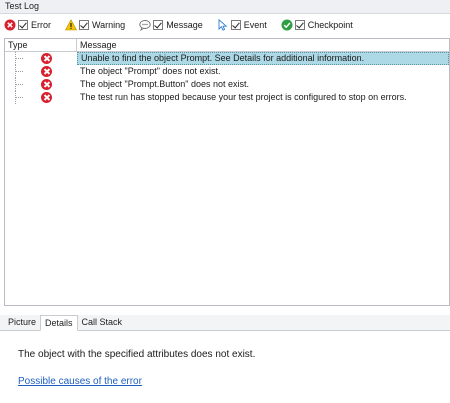 This screenshot has width=450, height=403. What do you see at coordinates (225, 323) in the screenshot?
I see `details-tabs: Picture Details Call Stack` at bounding box center [225, 323].